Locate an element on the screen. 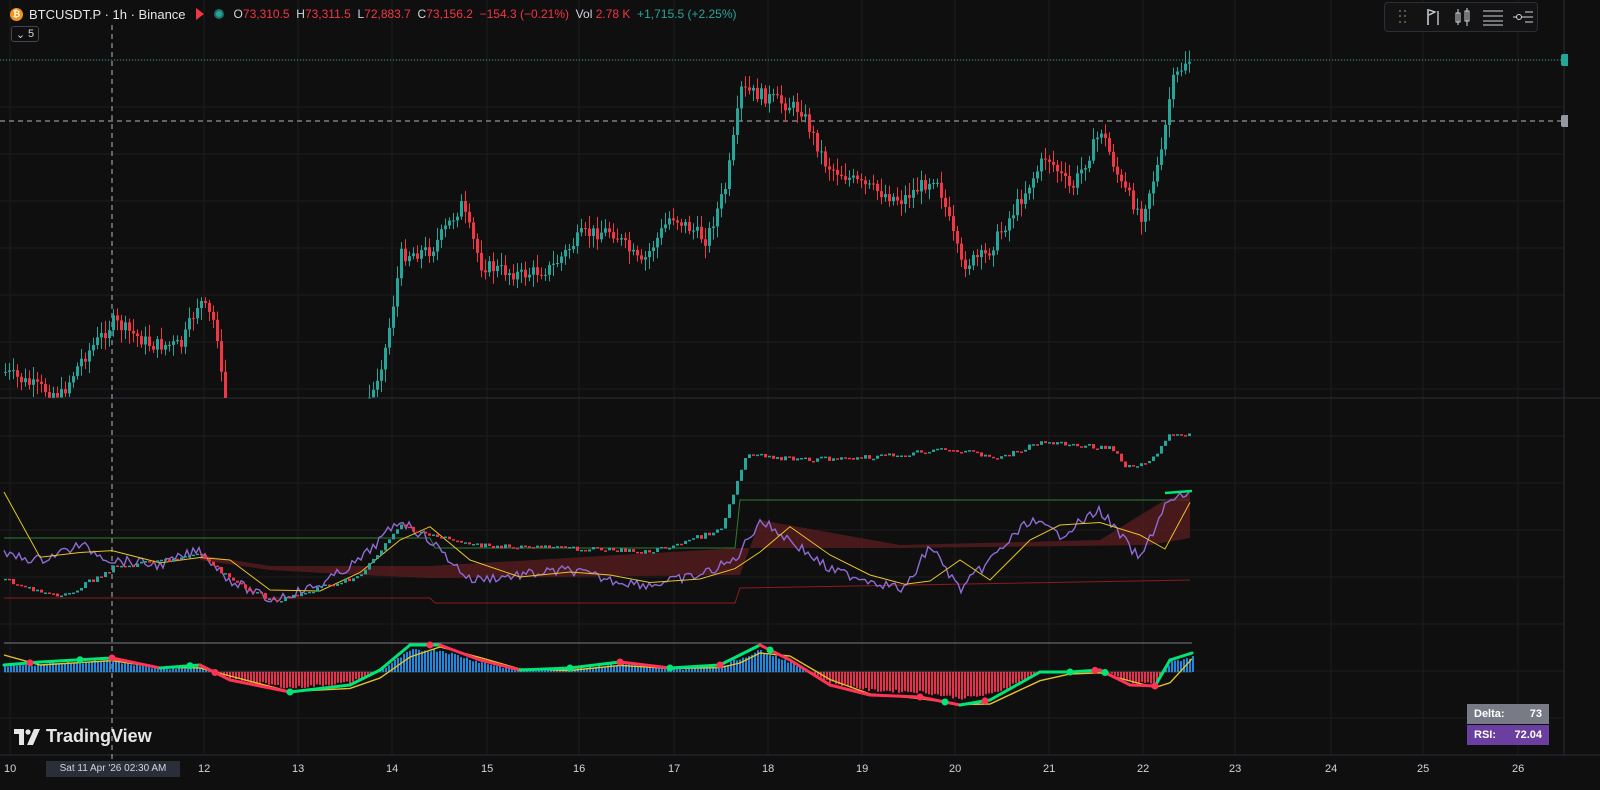  tradingview-watermark: TradingView is located at coordinates (83, 736).